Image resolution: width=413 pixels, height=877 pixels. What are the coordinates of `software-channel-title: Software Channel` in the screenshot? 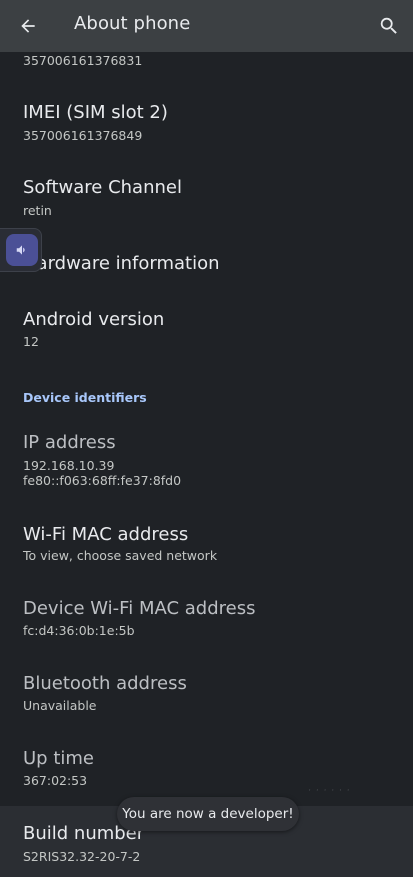 It's located at (102, 187).